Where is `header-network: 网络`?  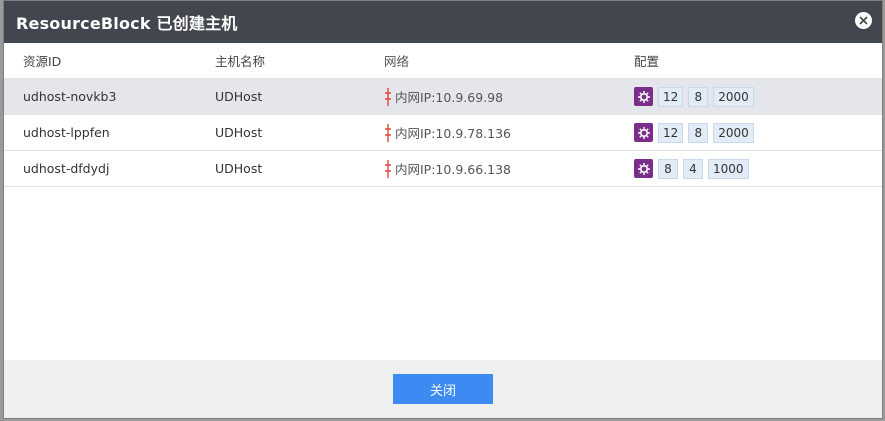 header-network: 网络 is located at coordinates (397, 61).